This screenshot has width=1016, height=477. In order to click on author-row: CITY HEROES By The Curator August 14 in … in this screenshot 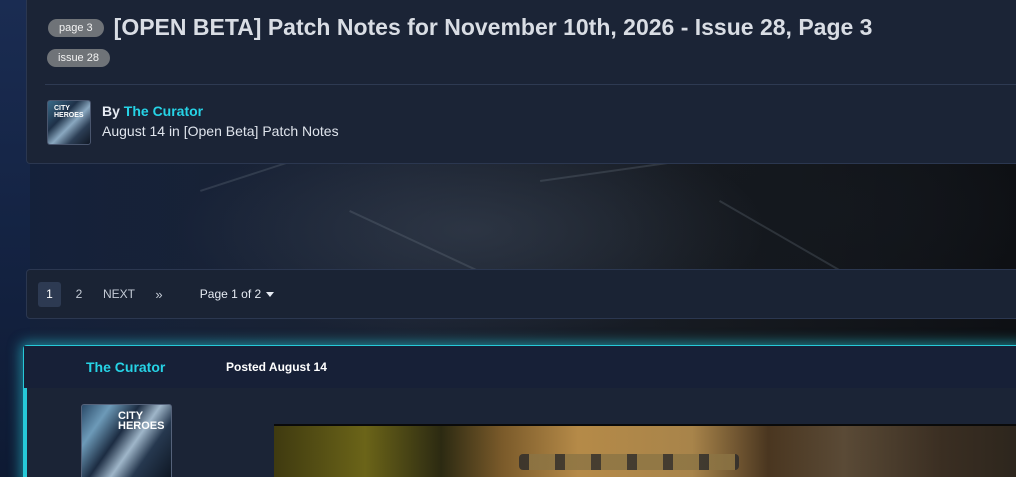, I will do `click(193, 122)`.